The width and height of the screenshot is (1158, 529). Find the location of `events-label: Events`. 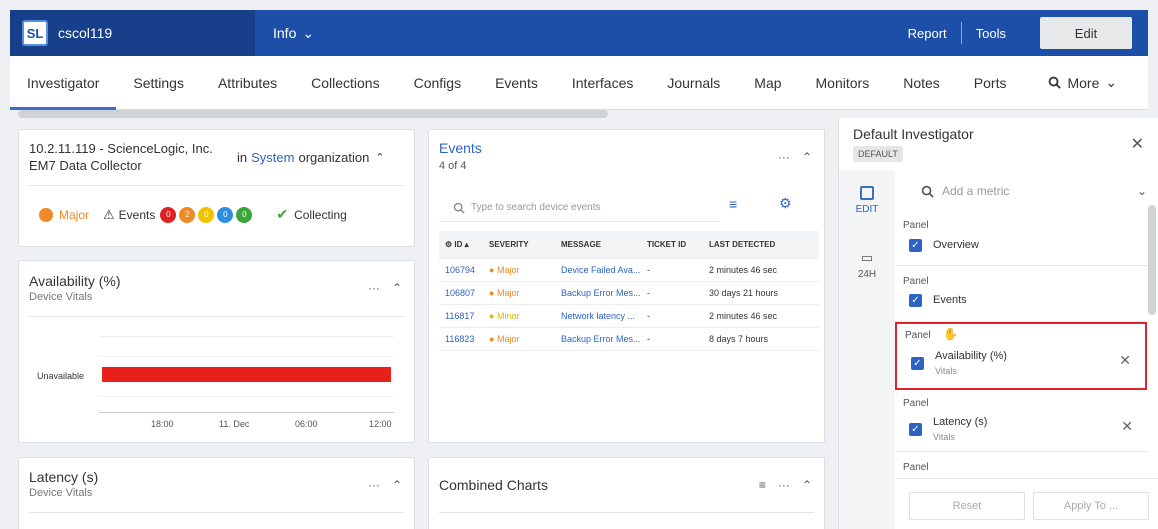

events-label: Events is located at coordinates (137, 214).